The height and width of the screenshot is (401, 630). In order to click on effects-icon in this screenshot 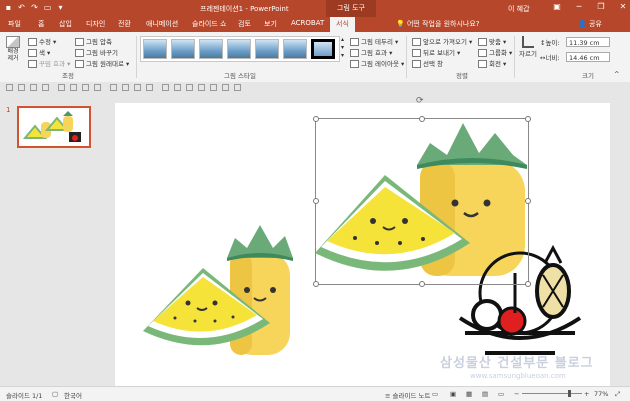, I will do `click(354, 53)`.